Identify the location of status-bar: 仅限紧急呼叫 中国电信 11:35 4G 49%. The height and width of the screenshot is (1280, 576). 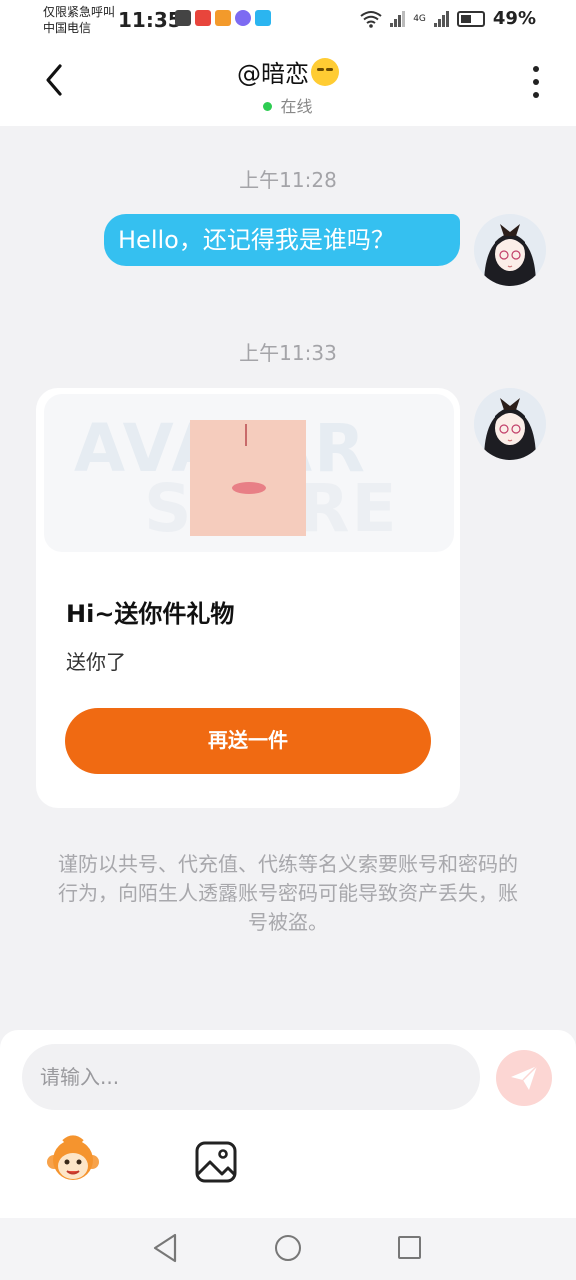
(288, 21).